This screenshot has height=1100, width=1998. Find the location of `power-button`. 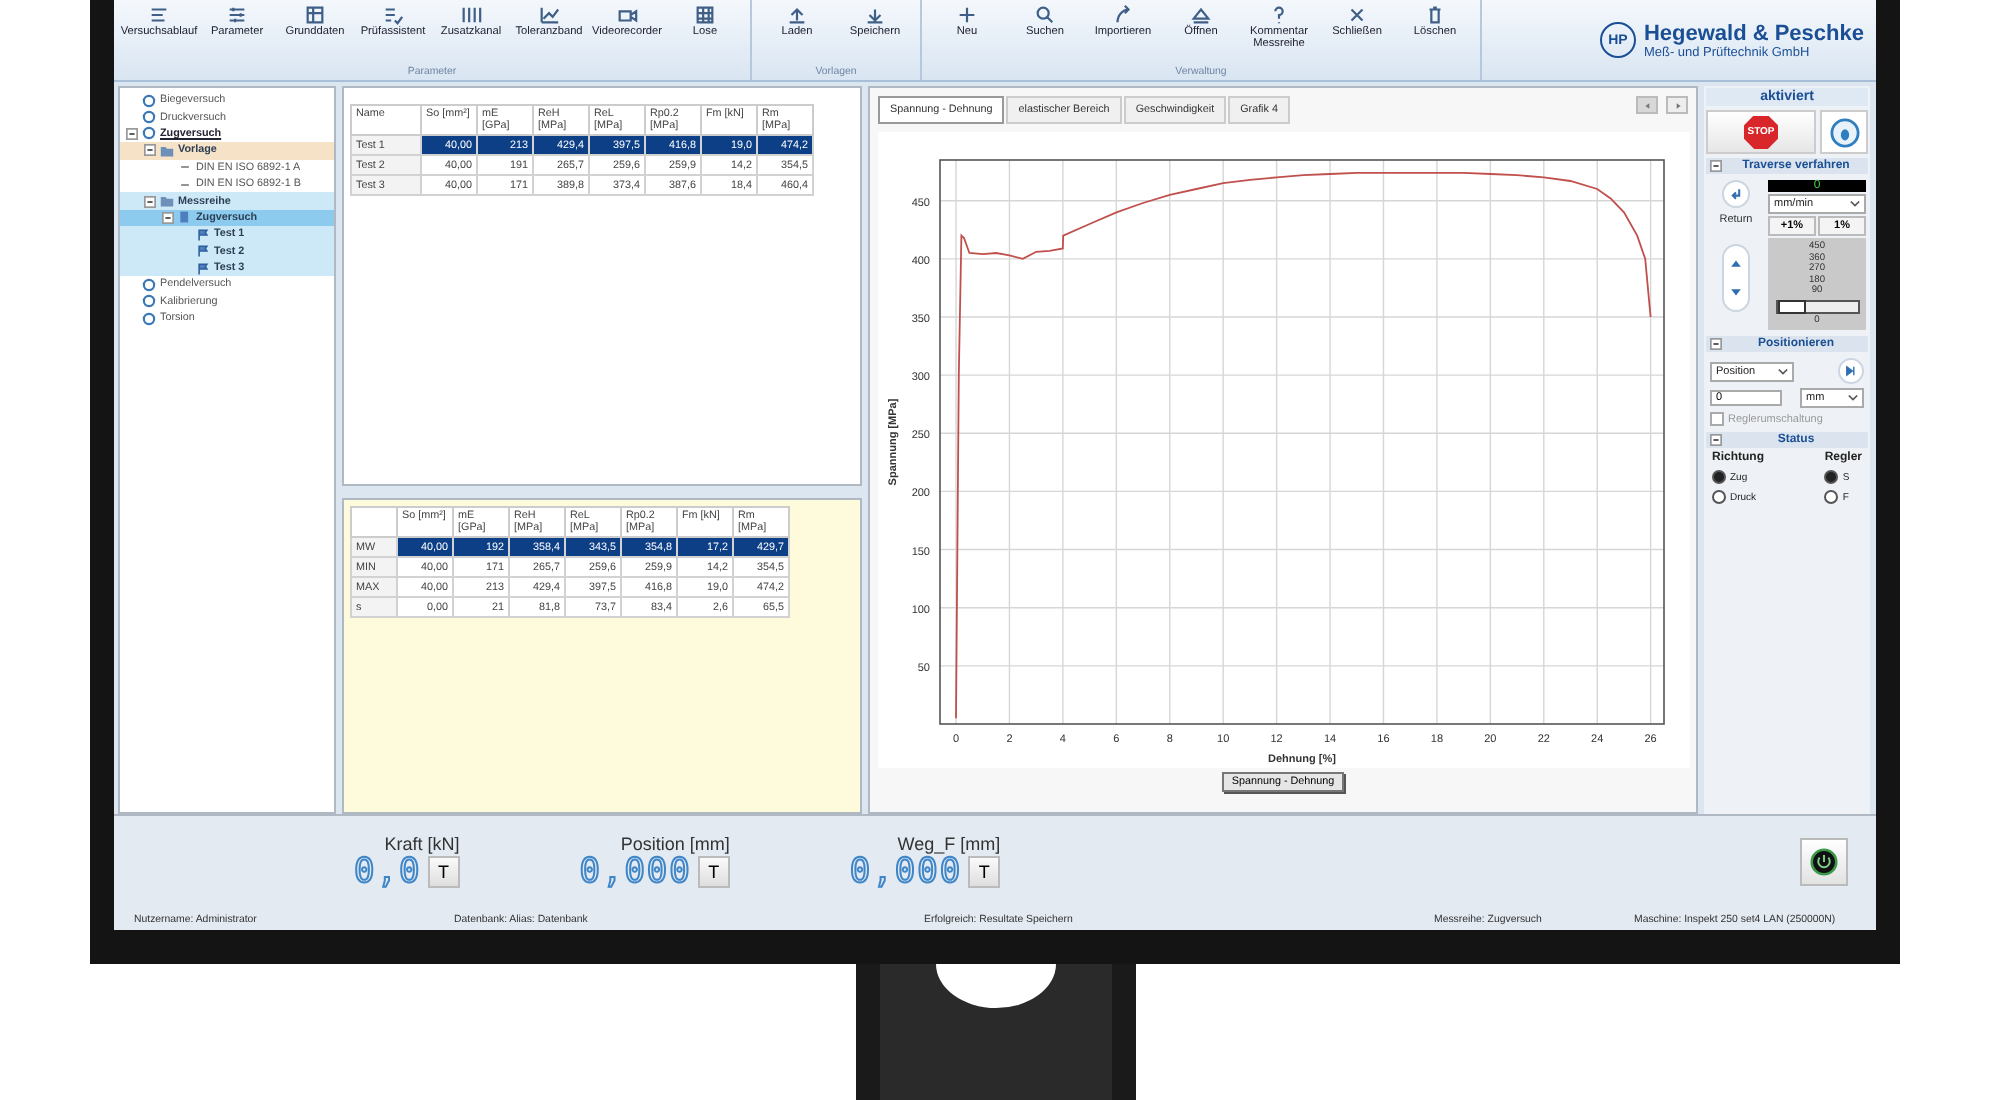

power-button is located at coordinates (1824, 862).